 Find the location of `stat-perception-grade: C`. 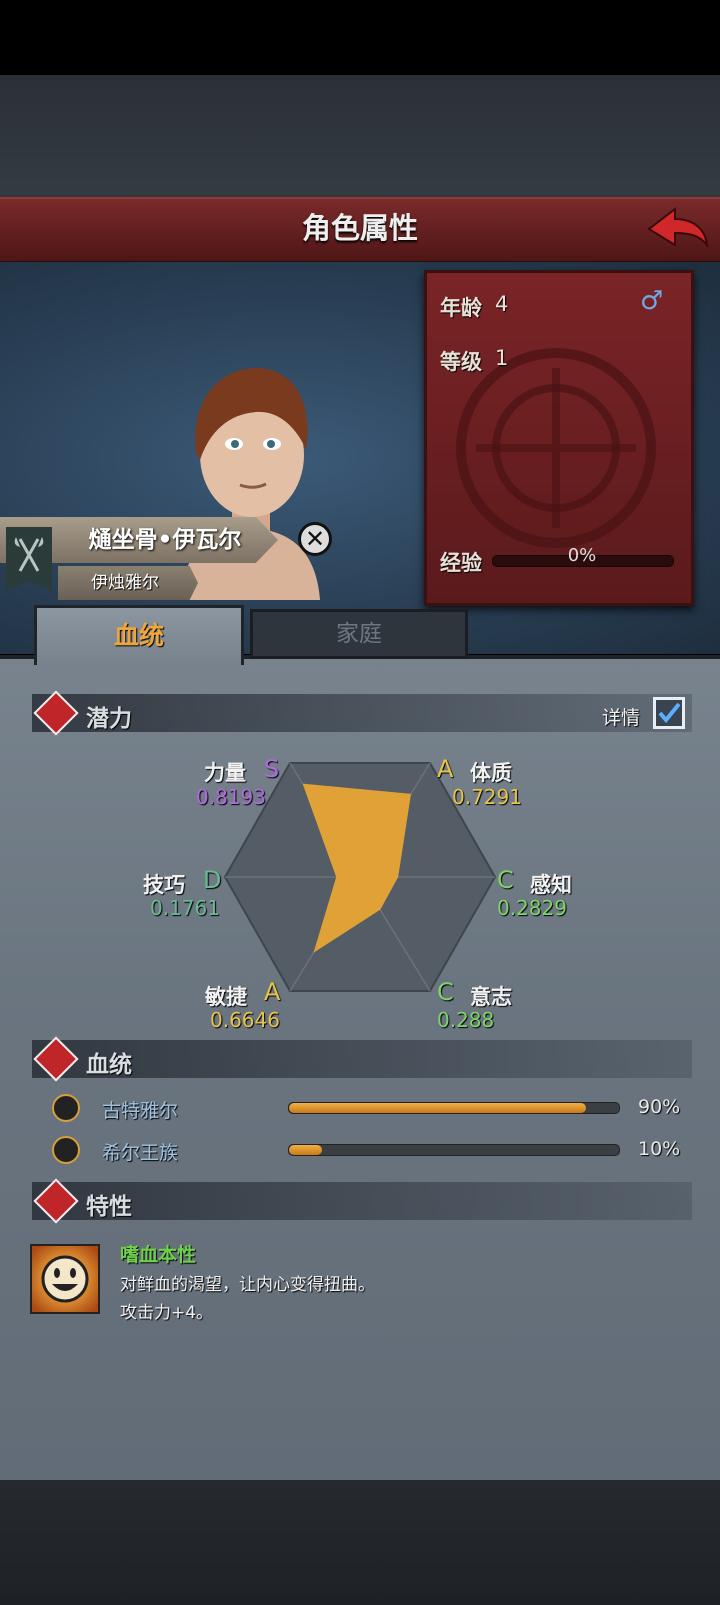

stat-perception-grade: C is located at coordinates (505, 880).